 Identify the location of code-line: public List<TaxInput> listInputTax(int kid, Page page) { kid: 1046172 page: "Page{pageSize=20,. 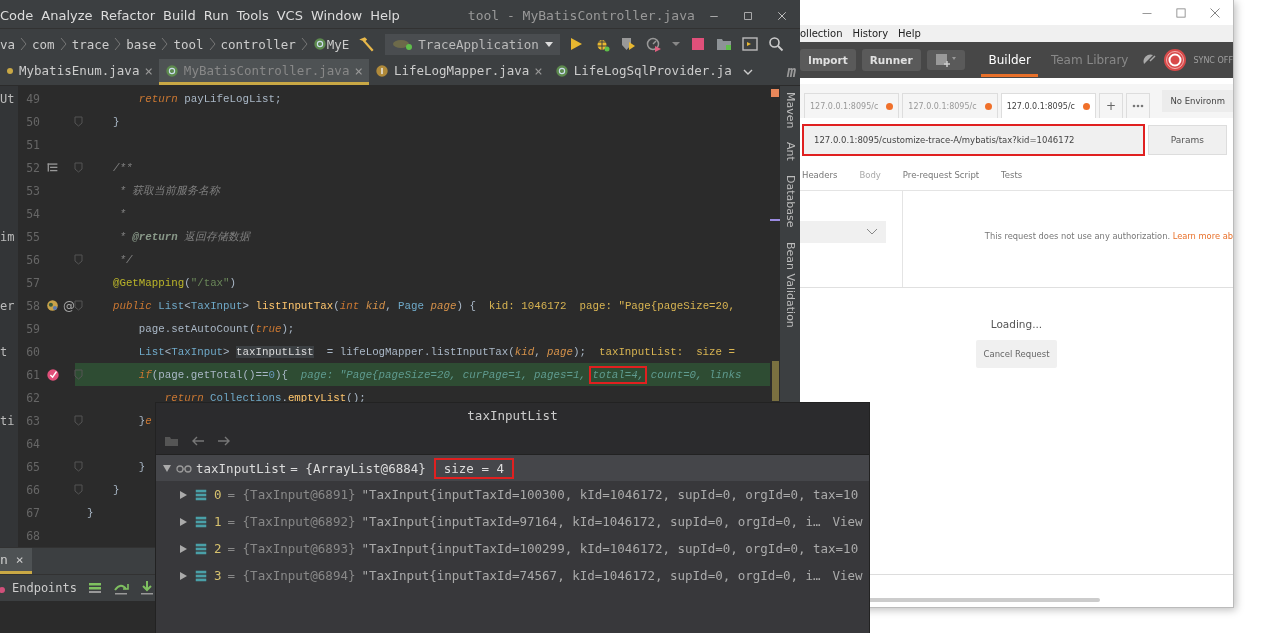
(423, 305).